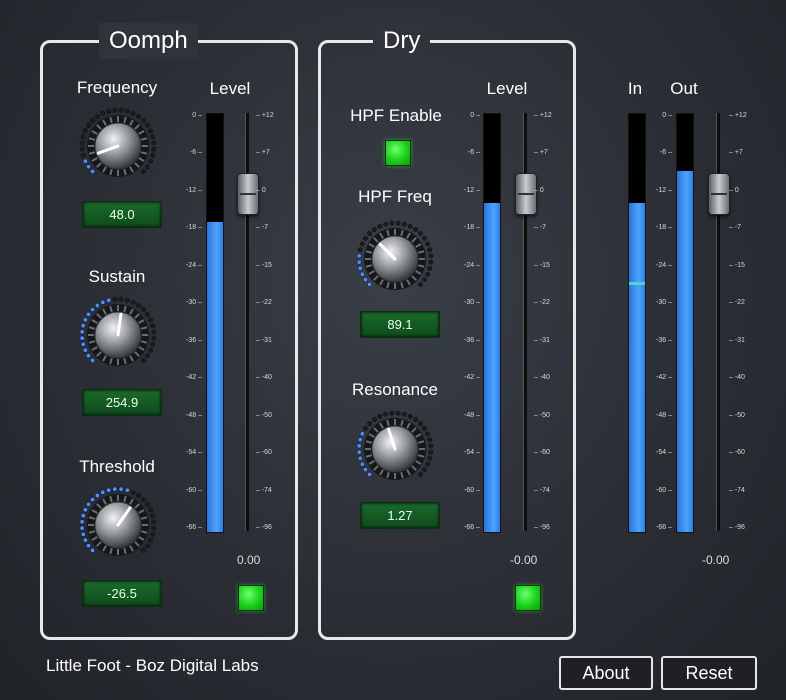 This screenshot has height=700, width=786. What do you see at coordinates (122, 214) in the screenshot?
I see `frequency-readout: 48.0` at bounding box center [122, 214].